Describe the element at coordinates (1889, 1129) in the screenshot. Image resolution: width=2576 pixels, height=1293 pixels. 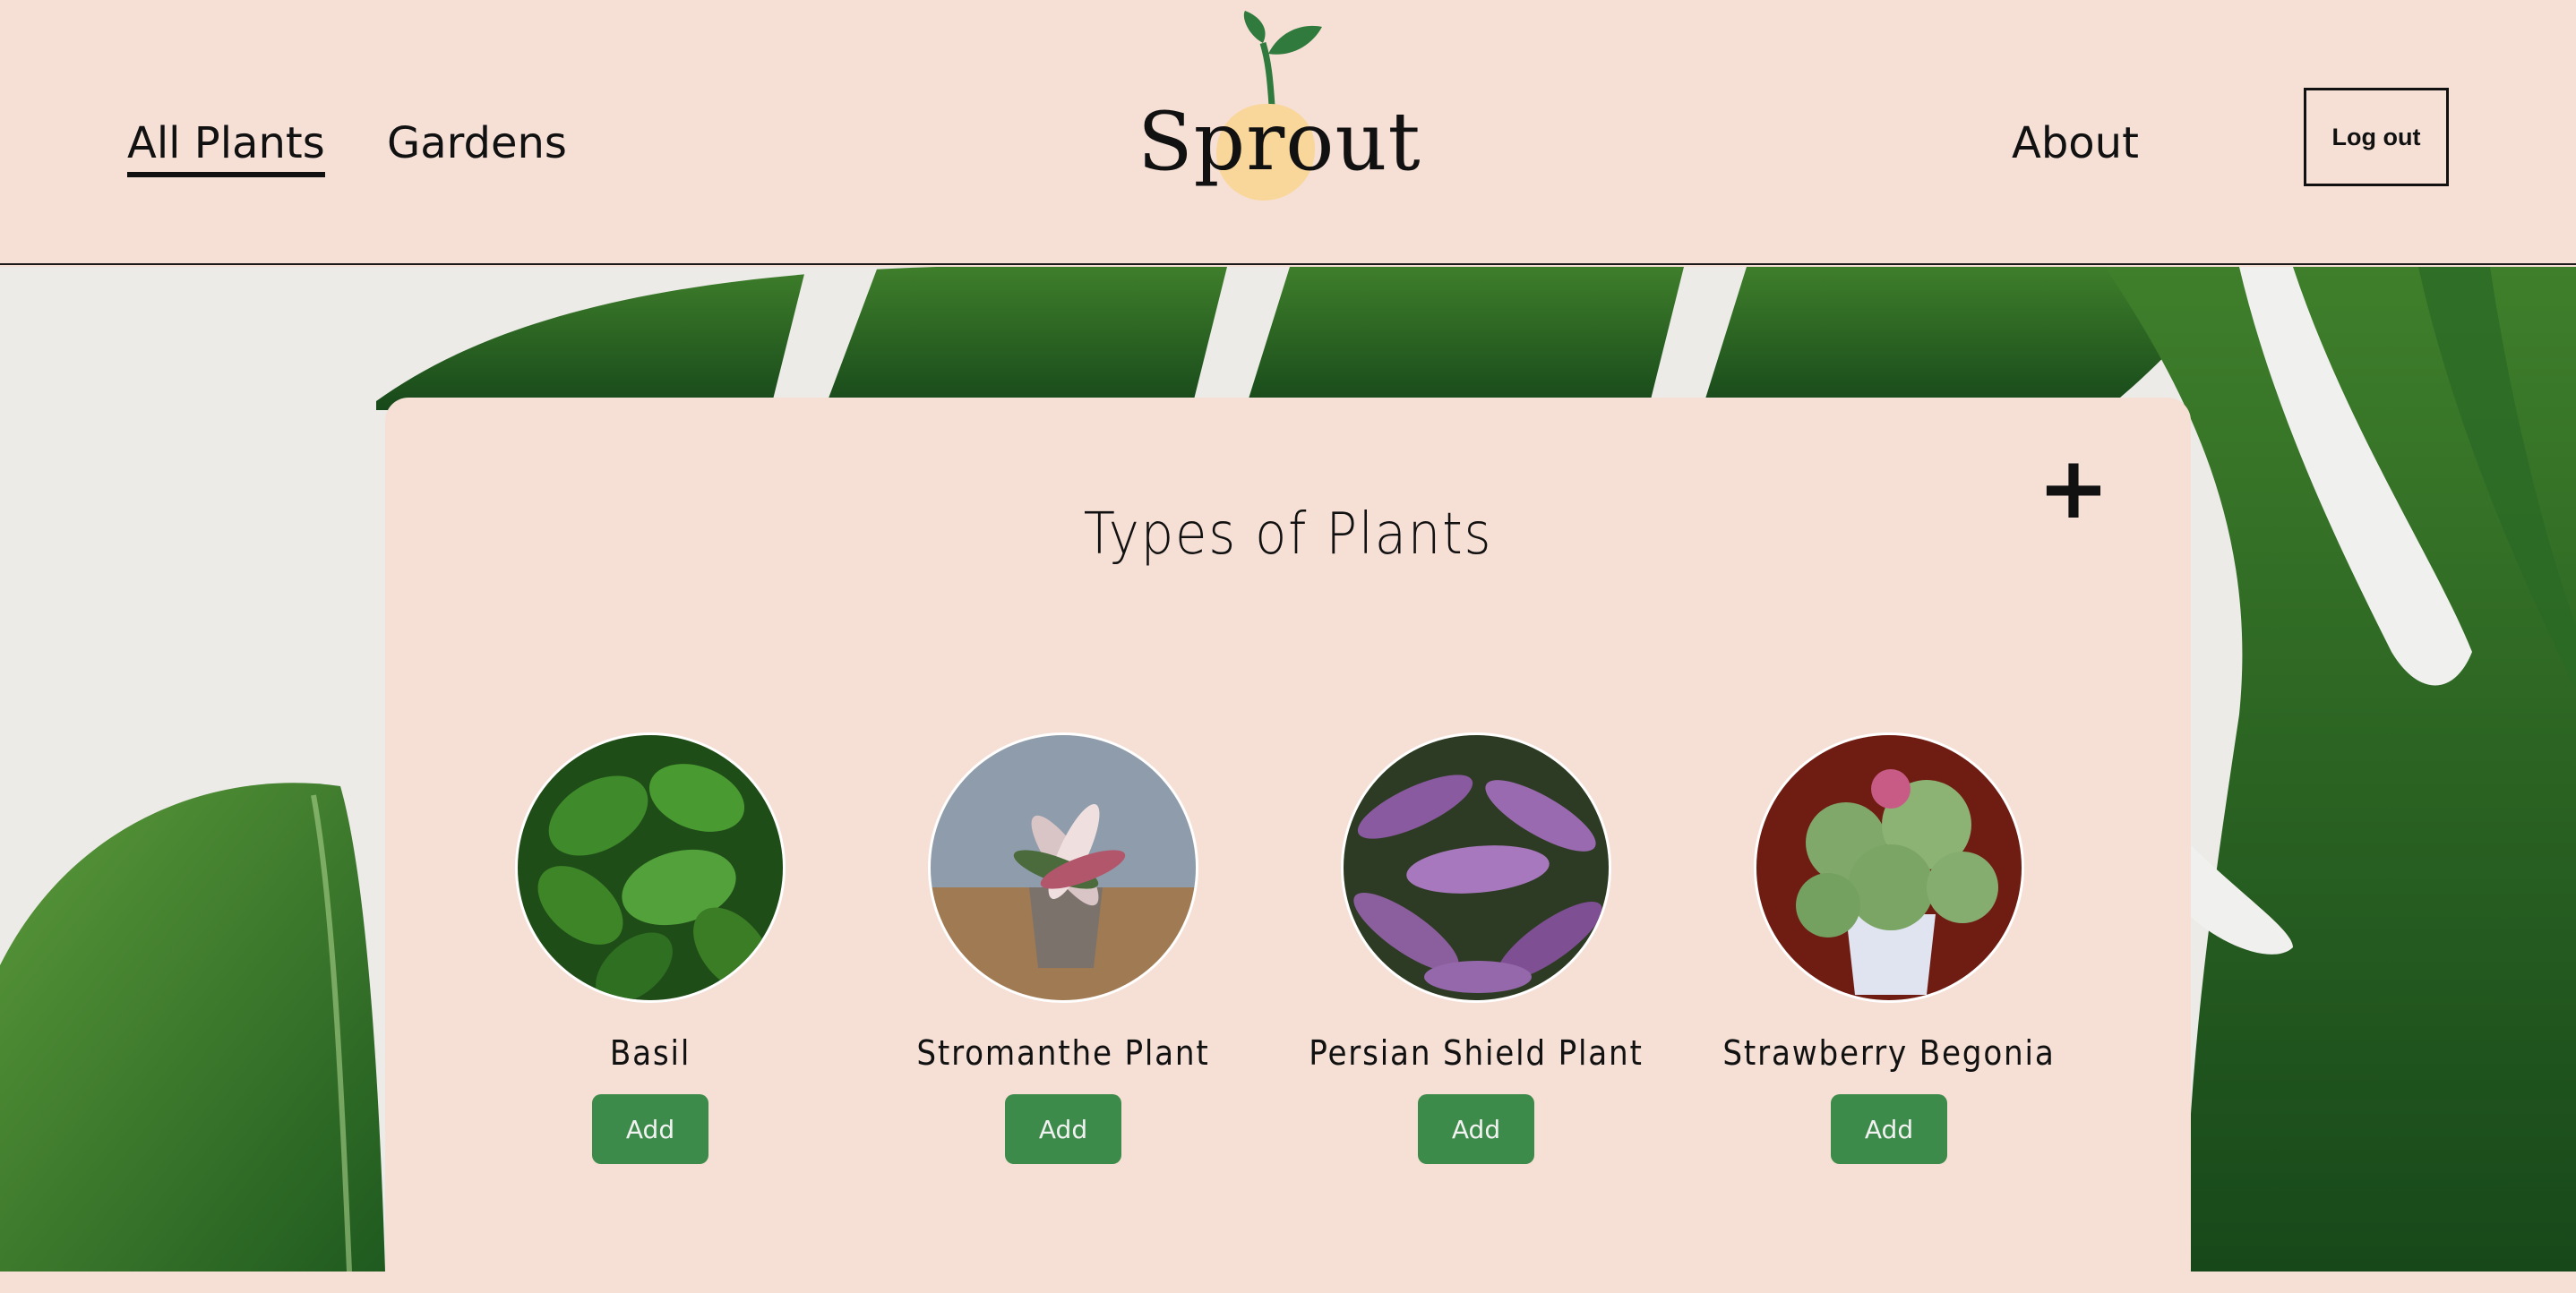
I see `add-strawberry-begonia-button: Add` at that location.